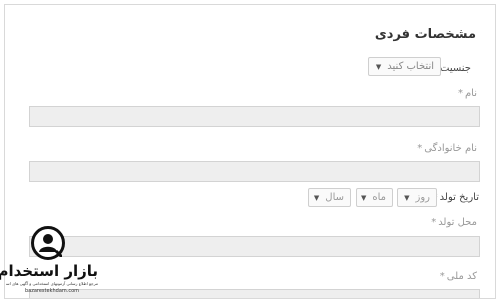 Image resolution: width=500 pixels, height=301 pixels. What do you see at coordinates (49, 271) in the screenshot?
I see `watermark-brand: بازار استخدام` at bounding box center [49, 271].